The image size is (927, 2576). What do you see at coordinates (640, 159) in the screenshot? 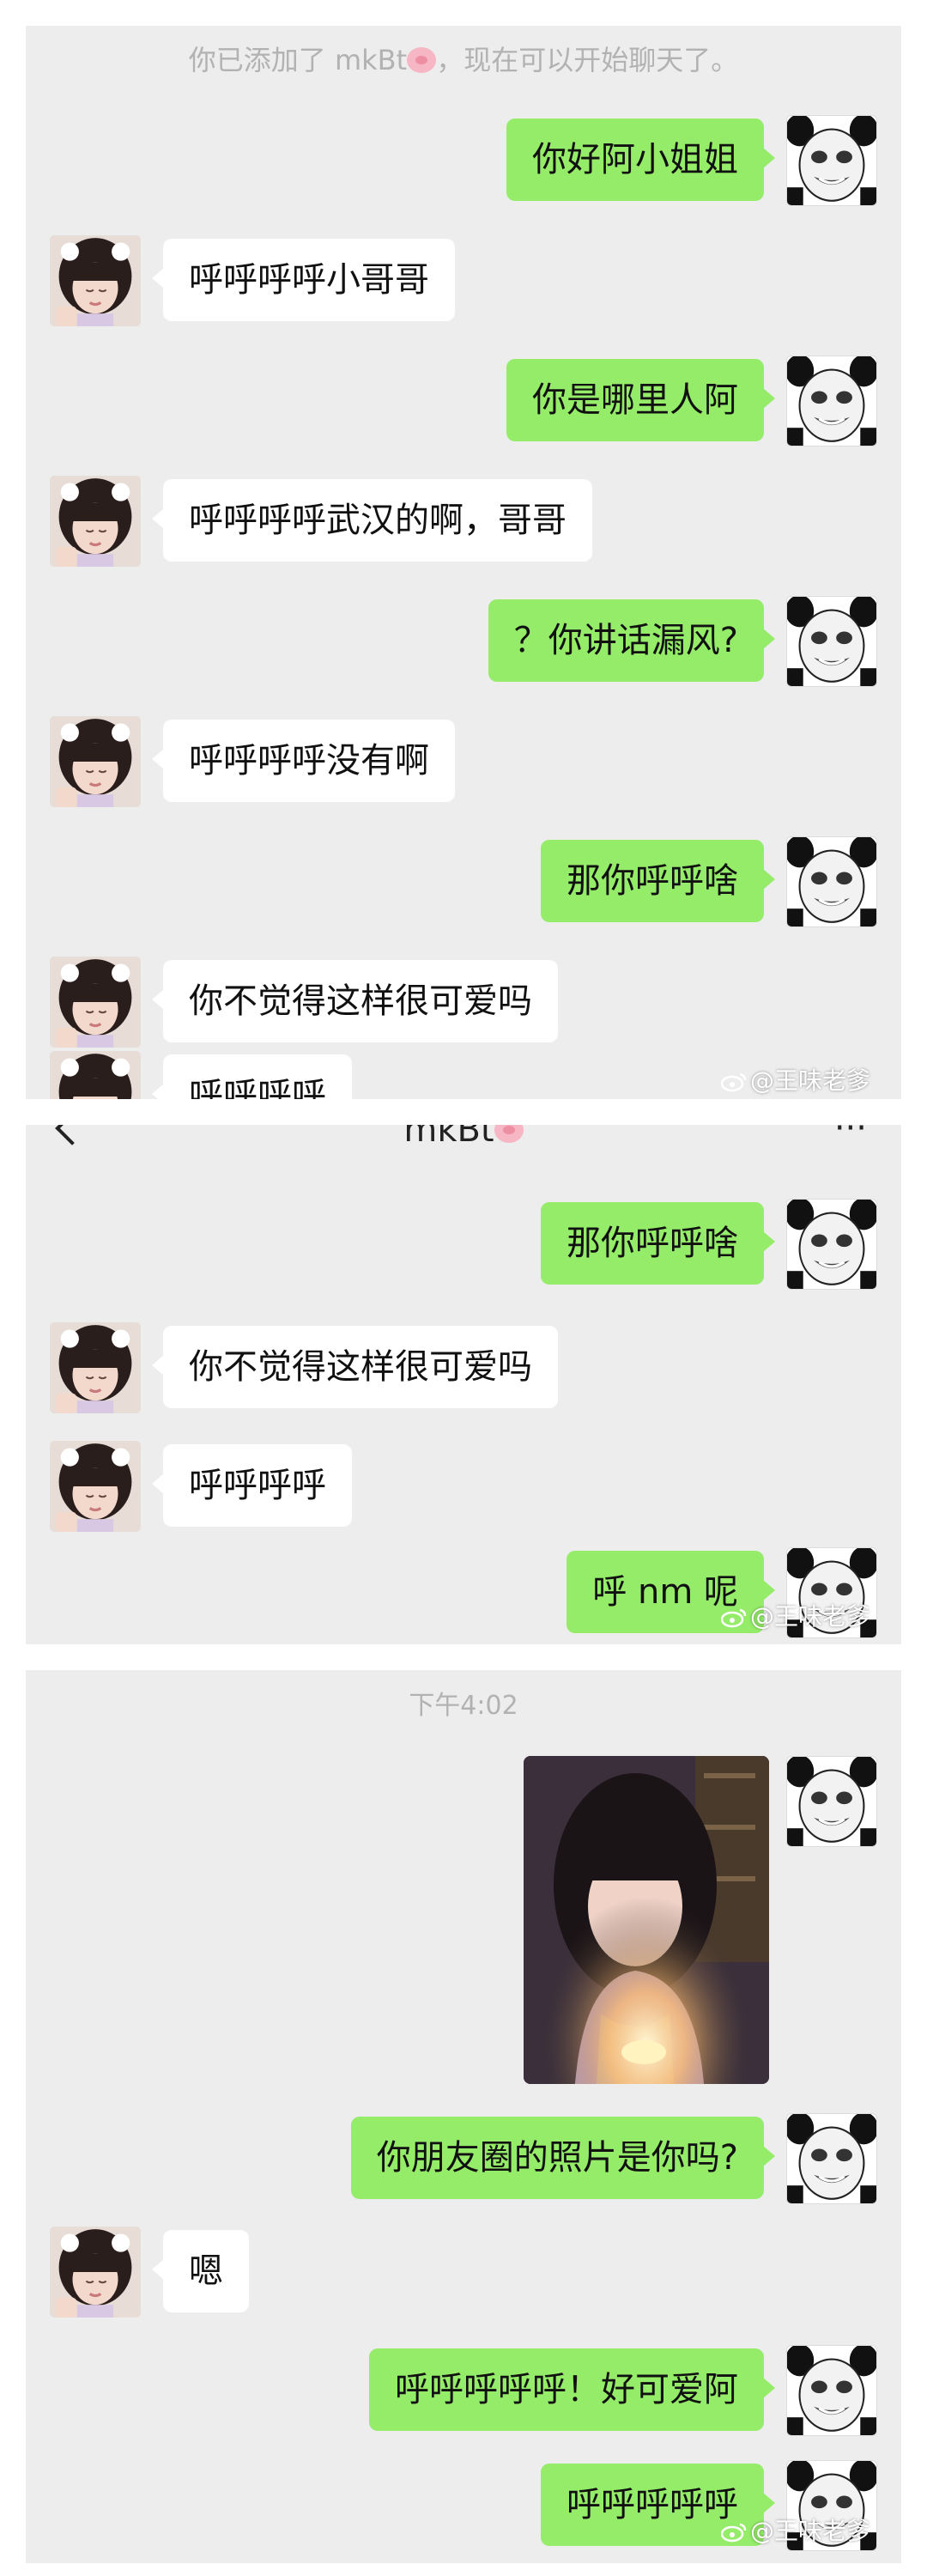
I see `my-message-bubble: 你好阿小姐姐` at bounding box center [640, 159].